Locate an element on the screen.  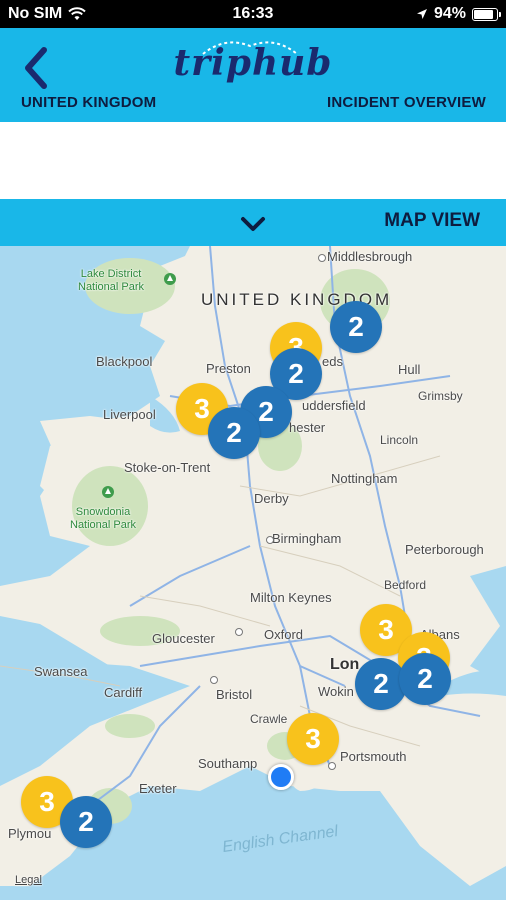
place-birmingham: Birmingham is located at coordinates (307, 538).